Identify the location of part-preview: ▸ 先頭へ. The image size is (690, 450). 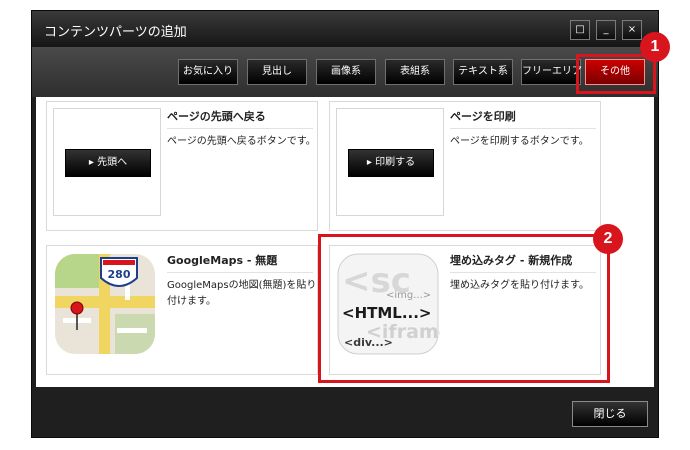
(107, 162).